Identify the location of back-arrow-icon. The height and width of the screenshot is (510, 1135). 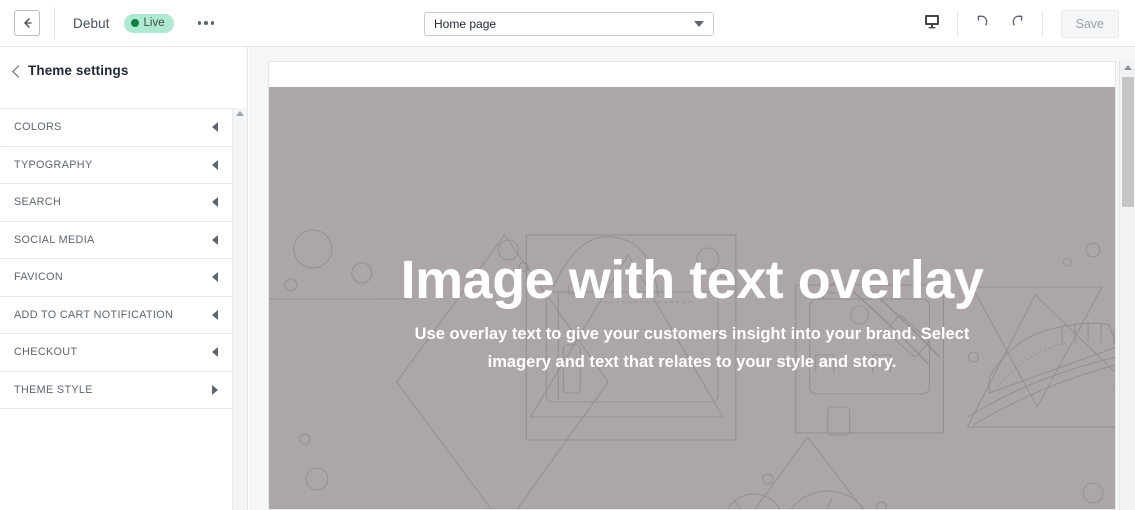
(27, 23).